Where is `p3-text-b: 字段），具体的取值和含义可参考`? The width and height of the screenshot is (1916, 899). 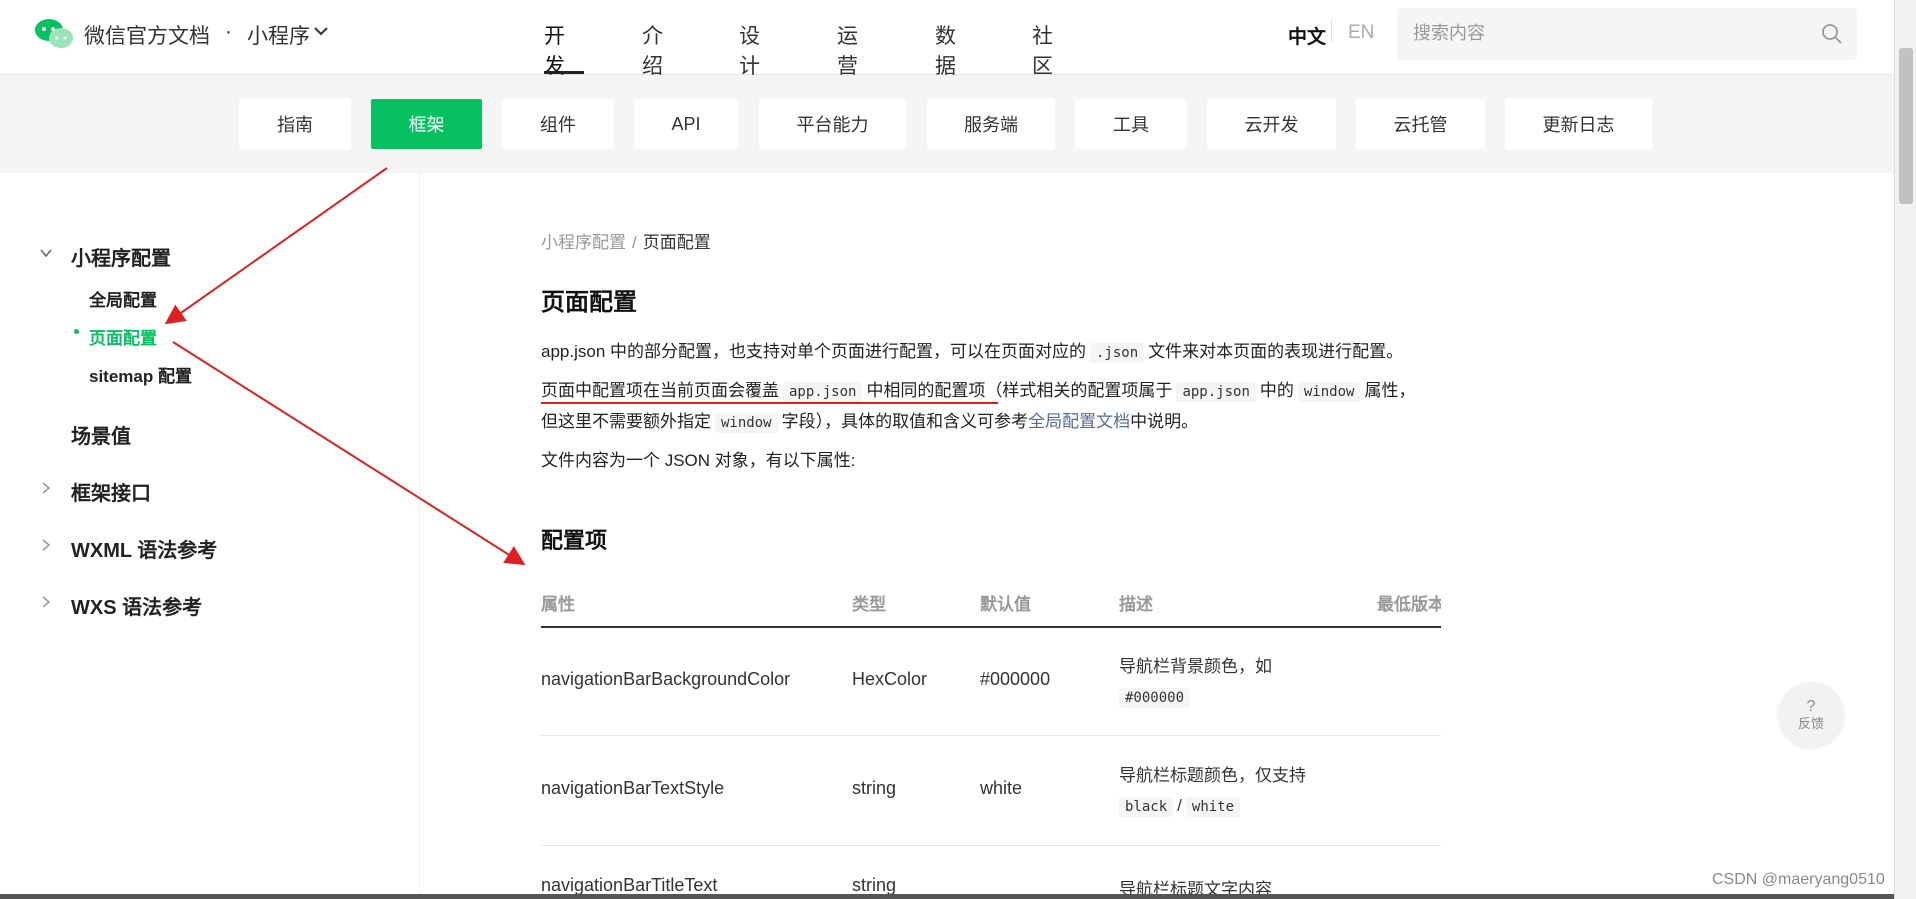 p3-text-b: 字段），具体的取值和含义可参考 is located at coordinates (905, 421).